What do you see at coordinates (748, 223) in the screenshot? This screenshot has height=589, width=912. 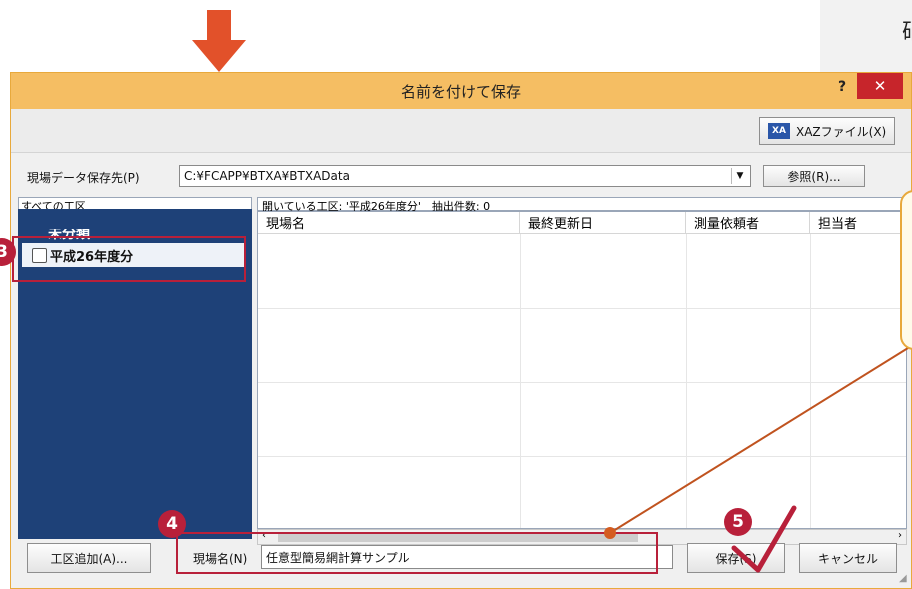 I see `column-header: 測量依頼者` at bounding box center [748, 223].